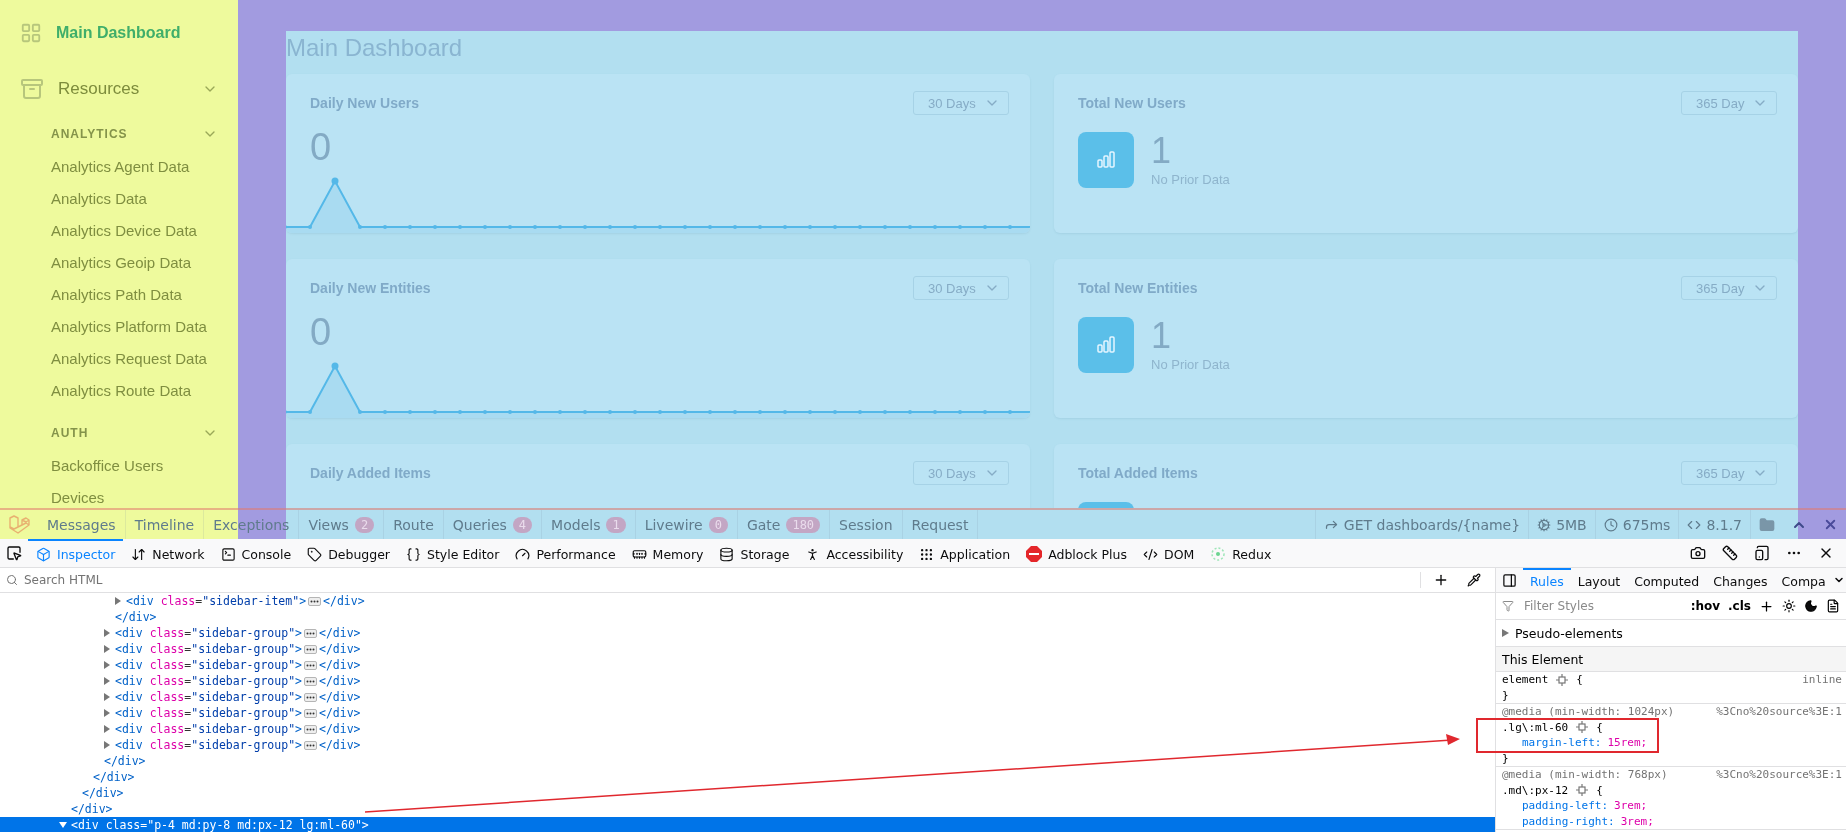 The width and height of the screenshot is (1846, 832). I want to click on sidebar-item: Analytics Path Data, so click(91, 294).